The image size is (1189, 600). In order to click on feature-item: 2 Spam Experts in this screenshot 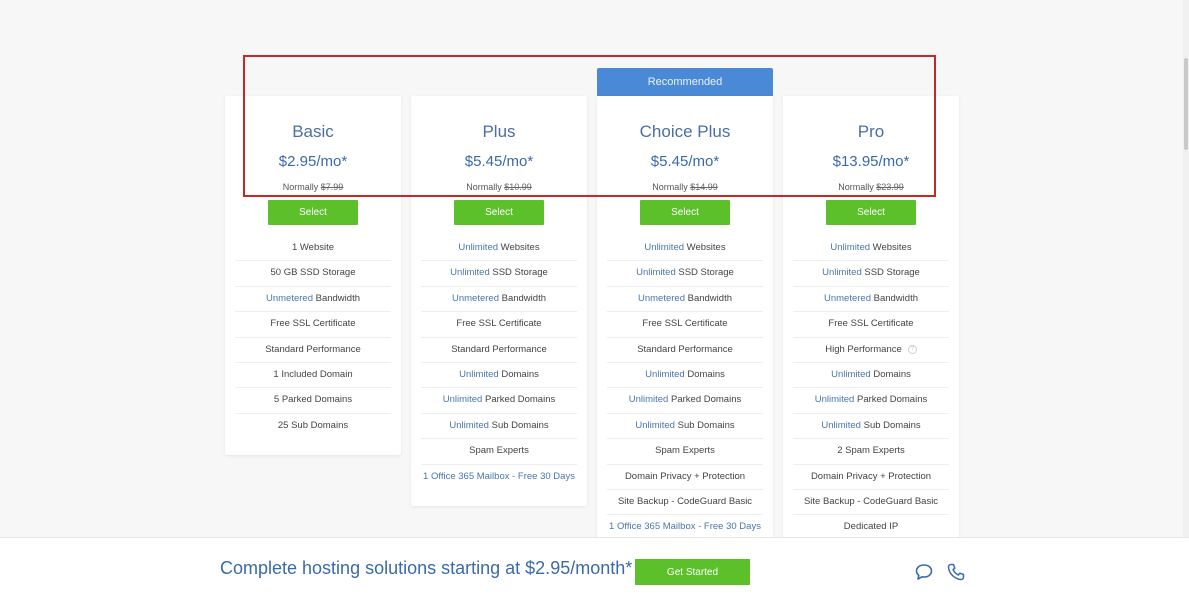, I will do `click(871, 452)`.